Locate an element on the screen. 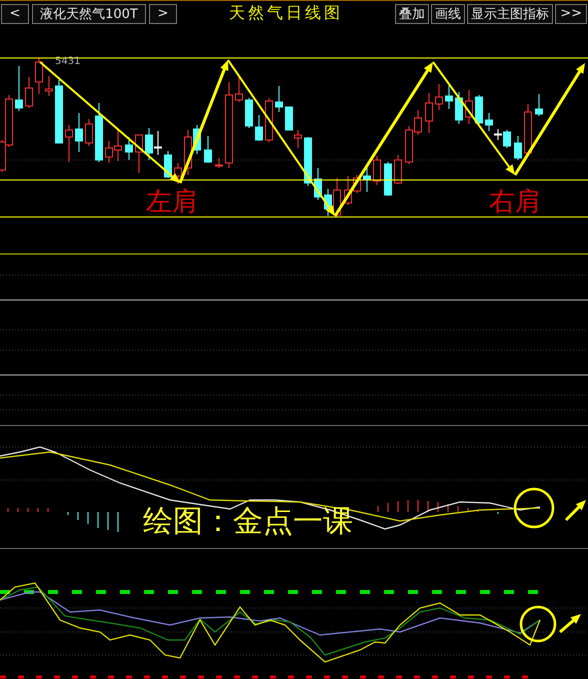 The width and height of the screenshot is (588, 679). next-button: > is located at coordinates (163, 14).